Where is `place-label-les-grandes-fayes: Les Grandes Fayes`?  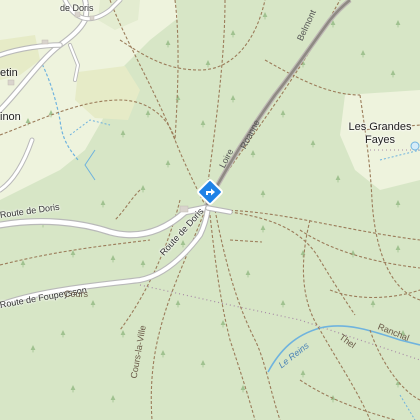
place-label-les-grandes-fayes: Les Grandes Fayes is located at coordinates (380, 134).